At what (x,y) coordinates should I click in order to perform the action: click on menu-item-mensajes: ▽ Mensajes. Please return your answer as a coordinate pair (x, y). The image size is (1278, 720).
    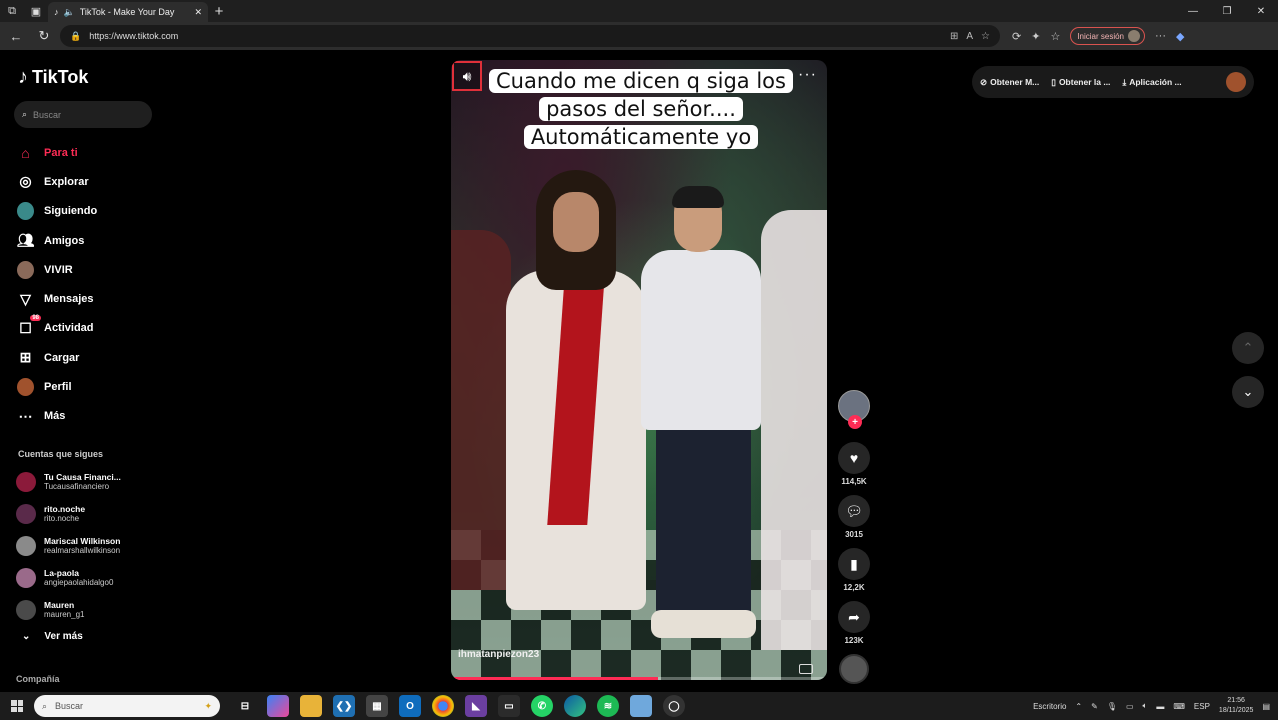
    Looking at the image, I should click on (92, 298).